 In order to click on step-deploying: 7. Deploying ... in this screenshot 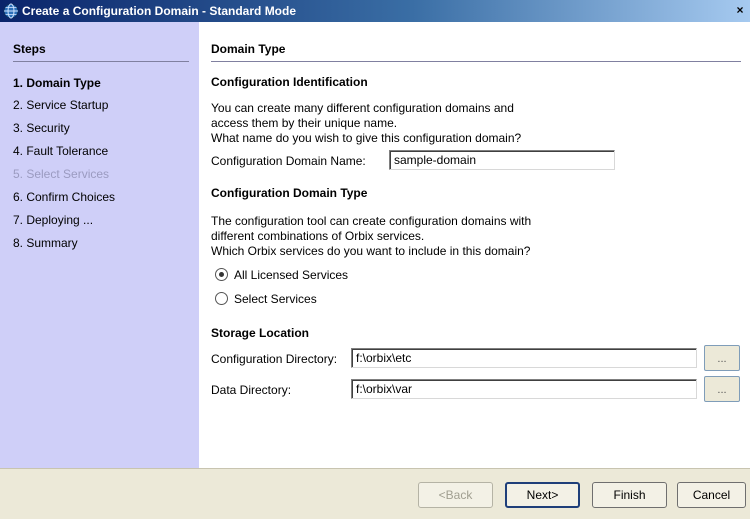, I will do `click(53, 220)`.